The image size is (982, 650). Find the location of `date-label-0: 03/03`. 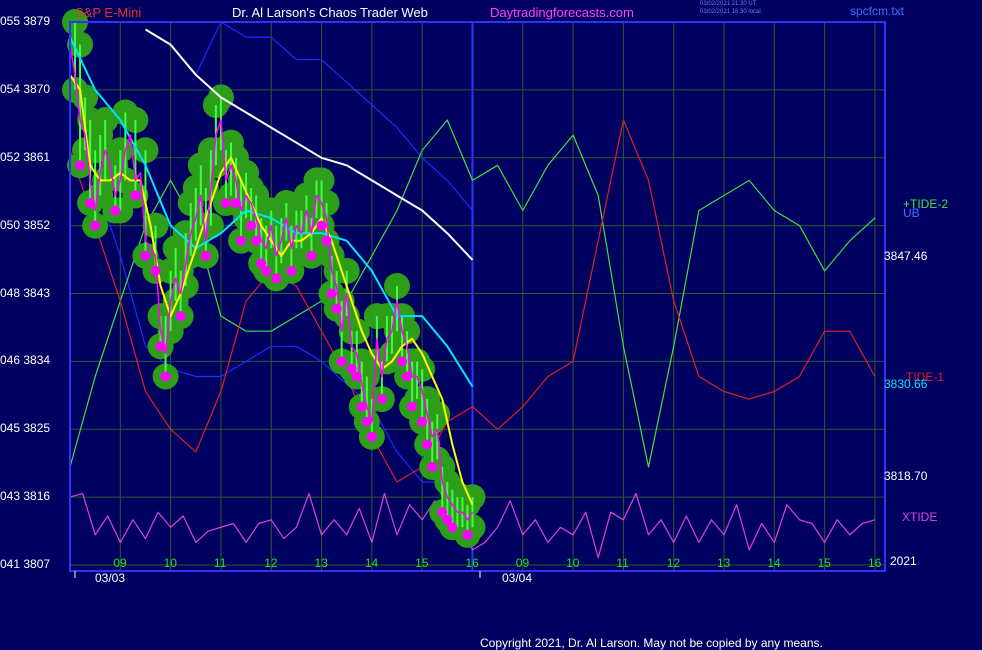

date-label-0: 03/03 is located at coordinates (110, 578).